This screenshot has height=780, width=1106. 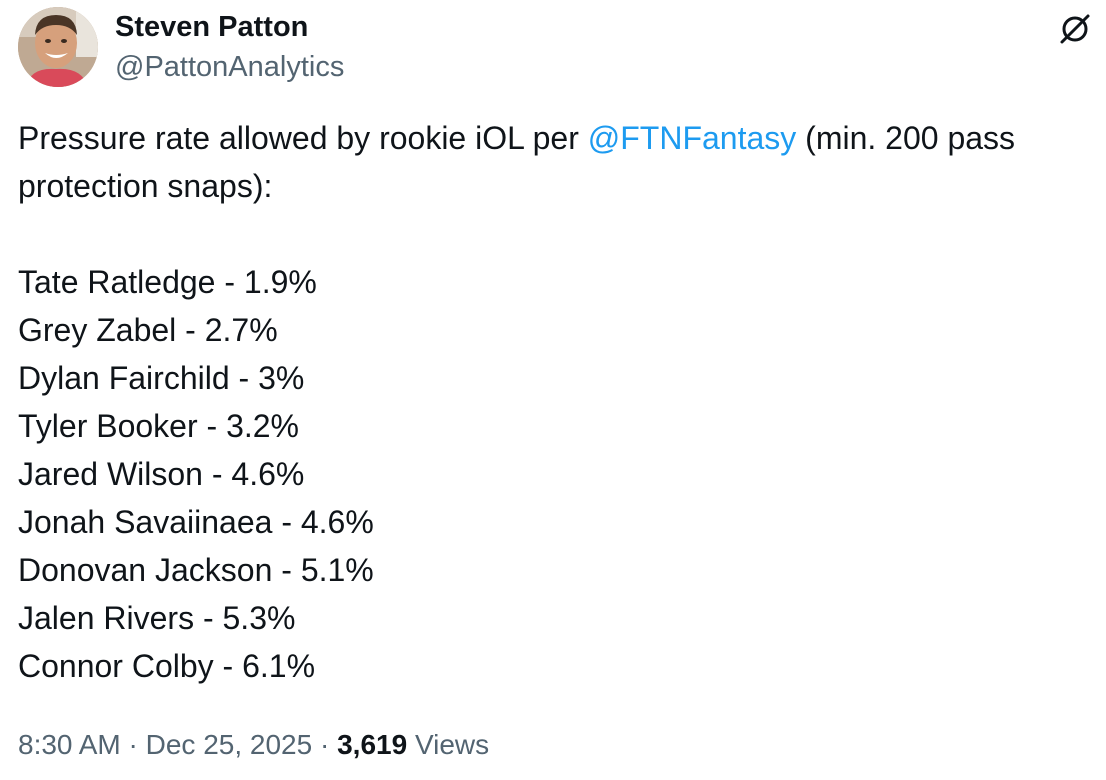 I want to click on tweet-time: 8:30 AM, so click(x=69, y=744).